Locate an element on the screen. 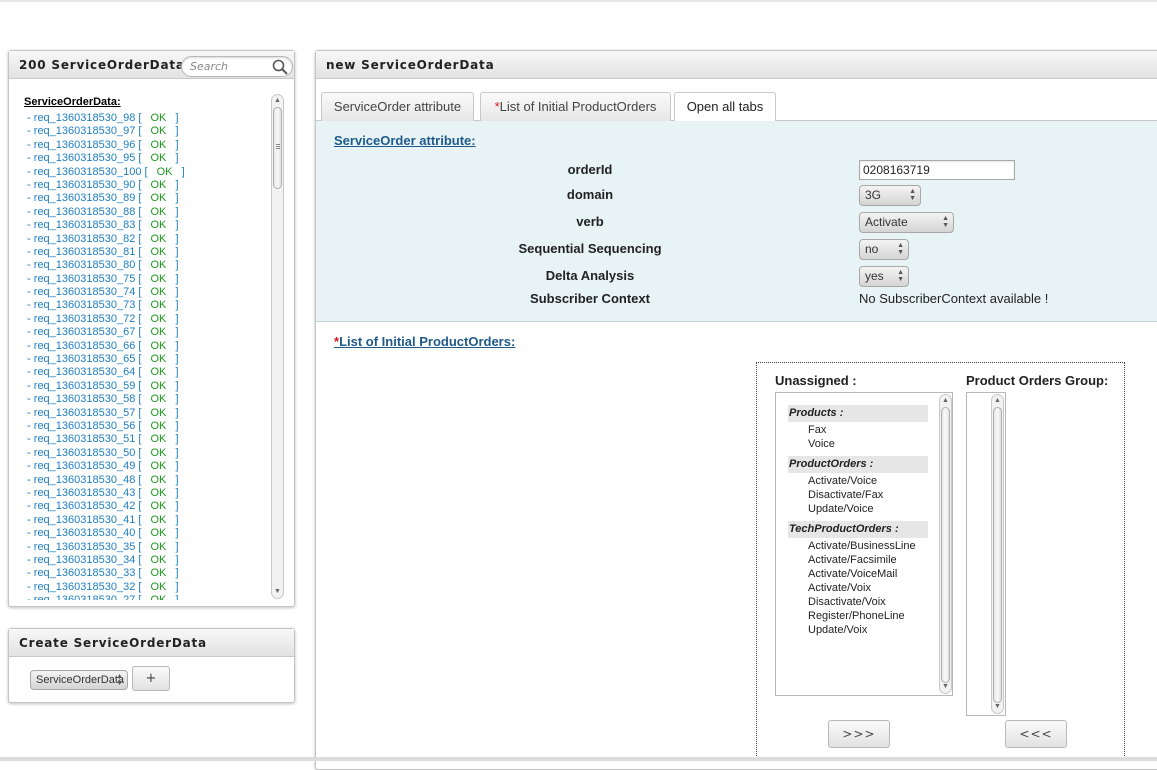 This screenshot has height=770, width=1157. list-scroll-thumb is located at coordinates (277, 148).